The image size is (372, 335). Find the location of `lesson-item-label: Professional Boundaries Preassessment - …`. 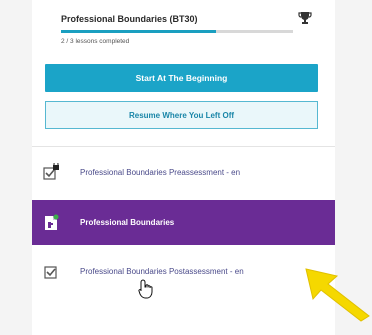

lesson-item-label: Professional Boundaries Preassessment - … is located at coordinates (160, 172).